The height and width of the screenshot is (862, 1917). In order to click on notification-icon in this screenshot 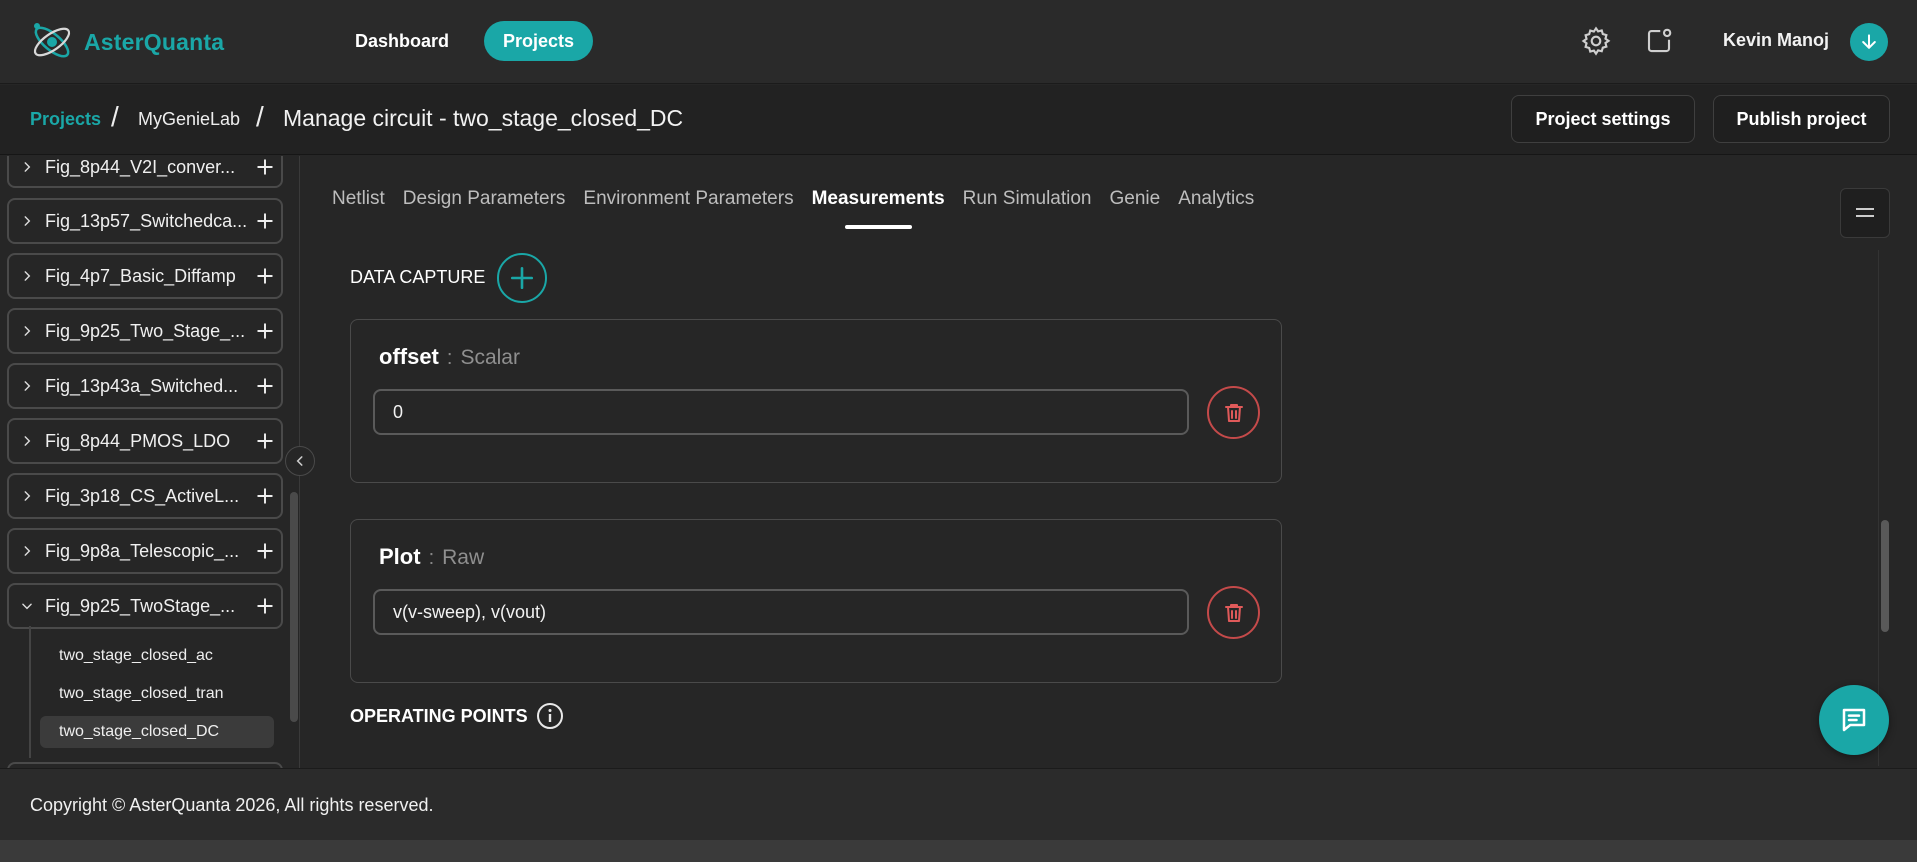, I will do `click(1659, 40)`.